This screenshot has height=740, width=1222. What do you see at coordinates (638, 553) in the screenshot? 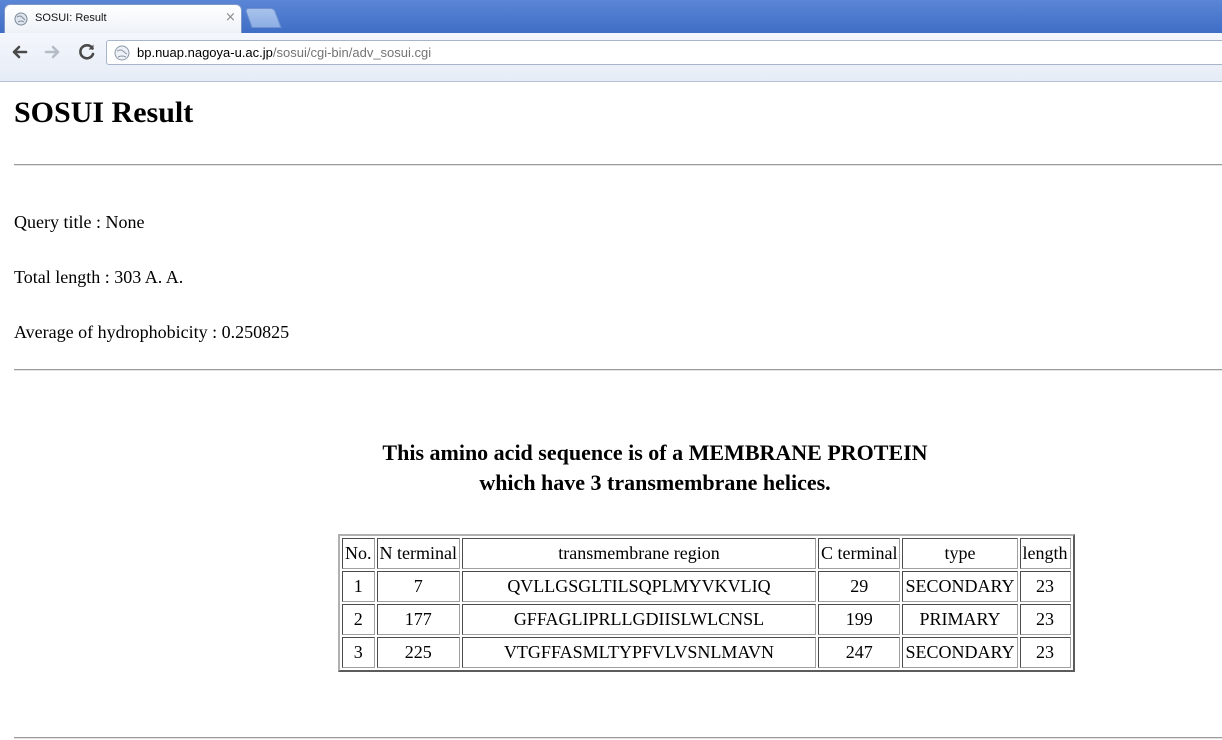
I see `col-transmembrane-region: transmembrane region` at bounding box center [638, 553].